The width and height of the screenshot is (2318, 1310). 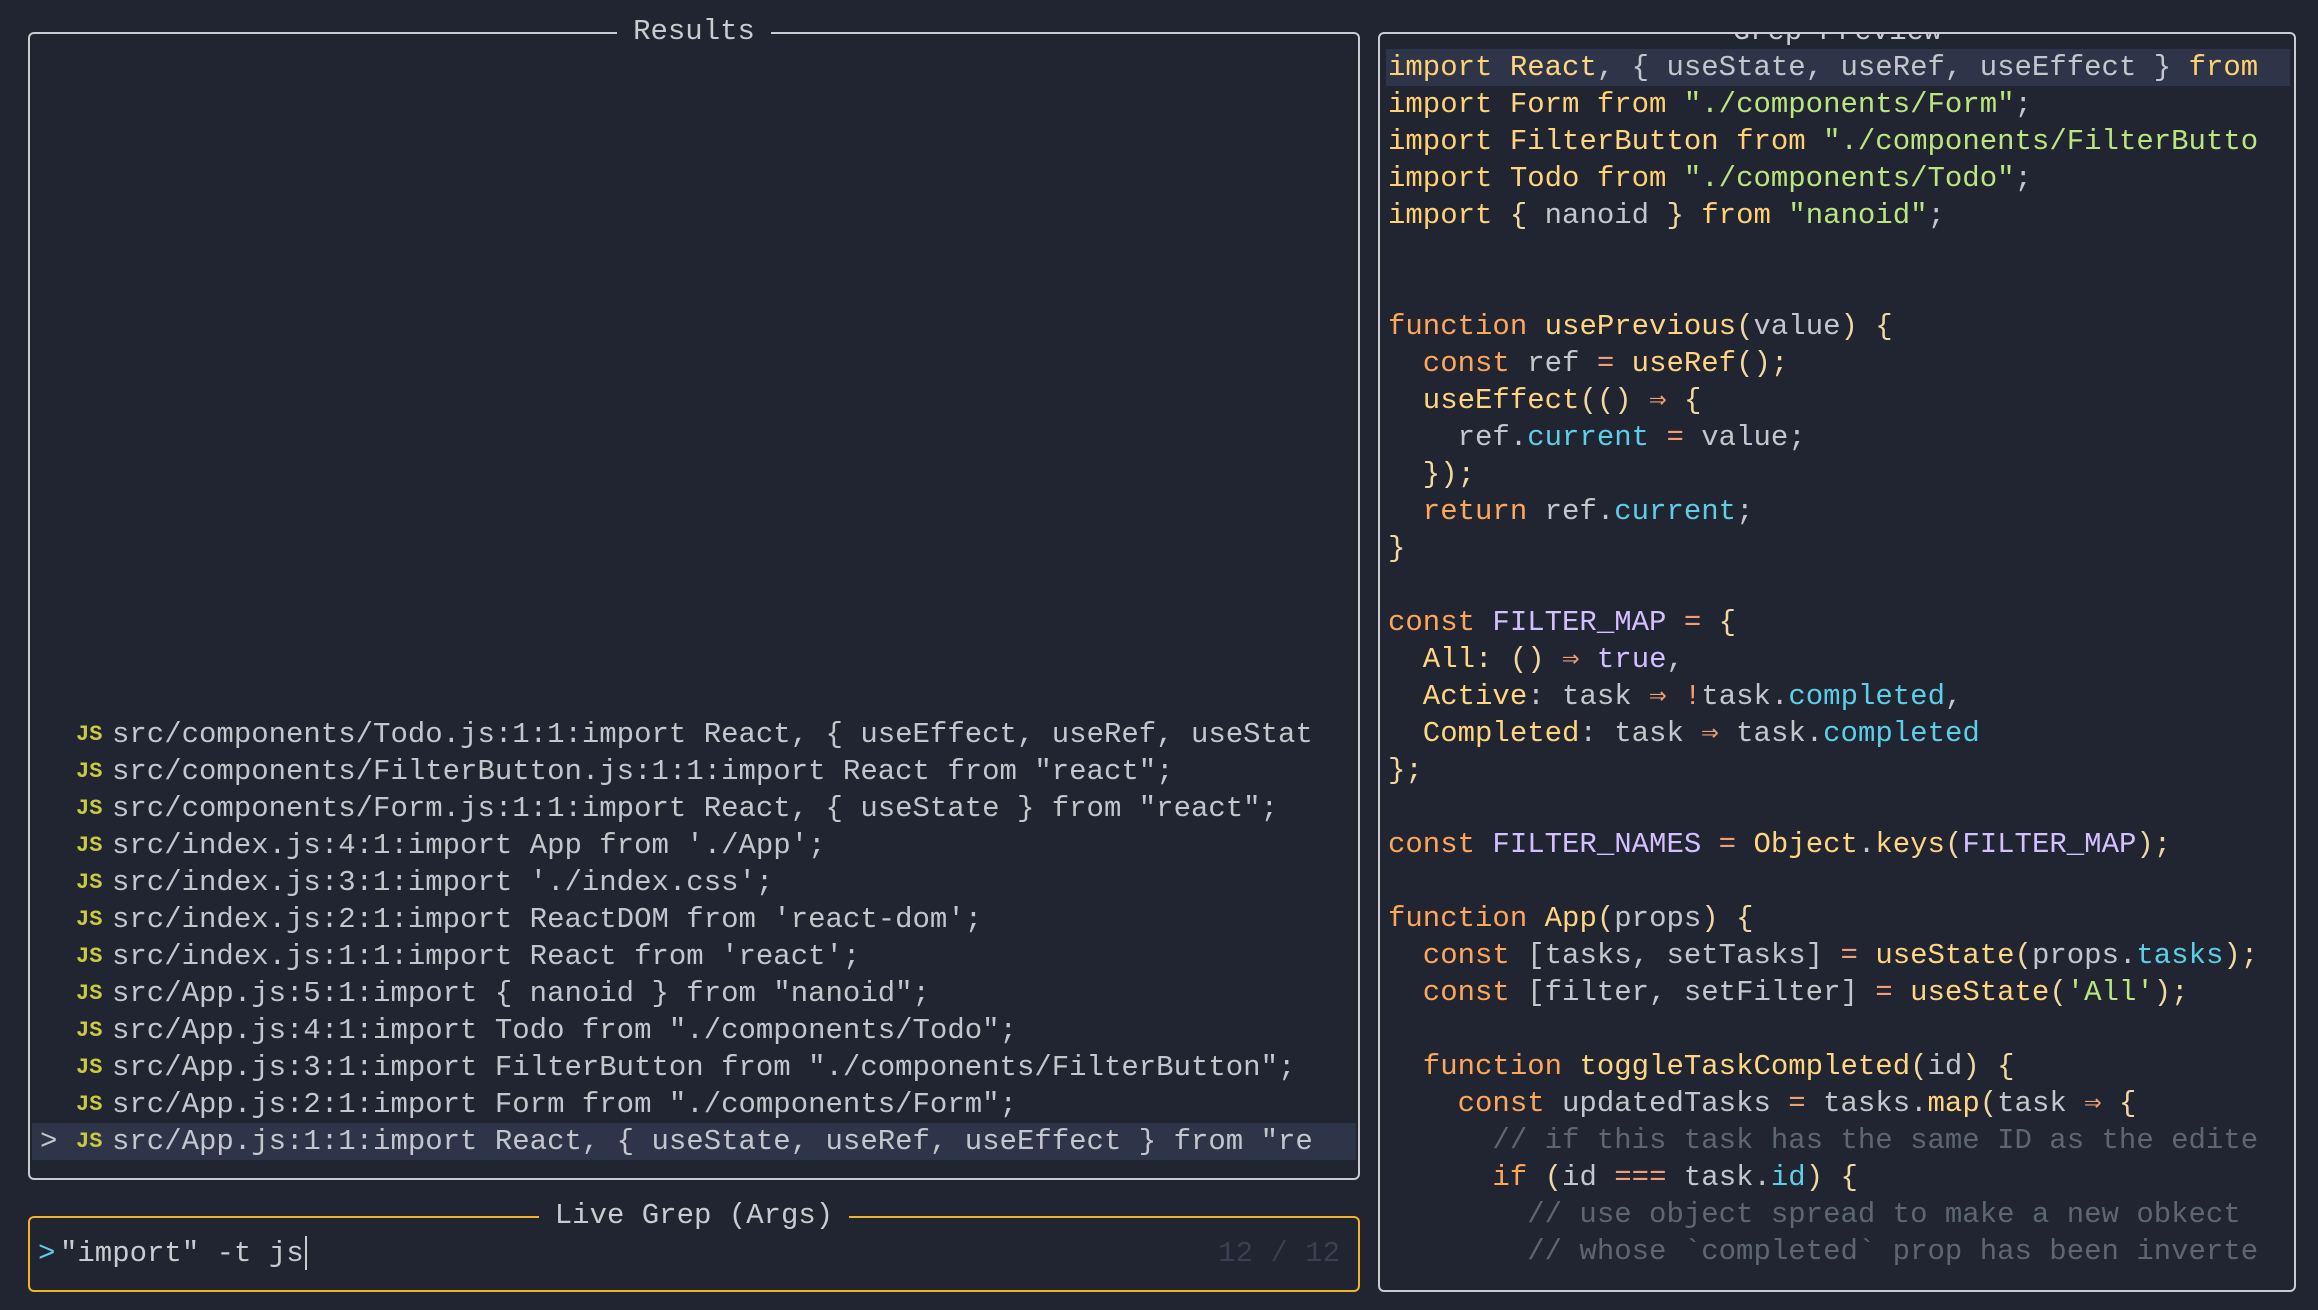 I want to click on code-line: Completed: task ⇒ task.completed, so click(x=1839, y=733).